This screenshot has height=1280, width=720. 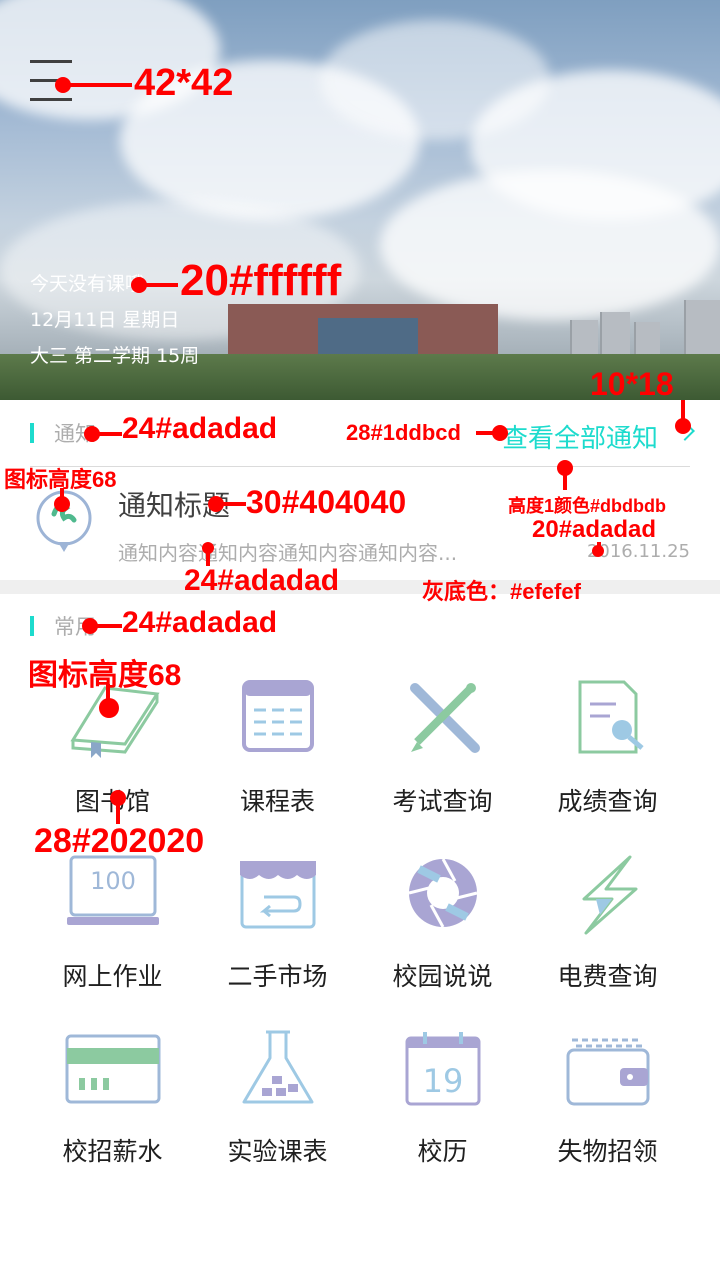 I want to click on annotation-notice-title: 30#404040, so click(x=326, y=502).